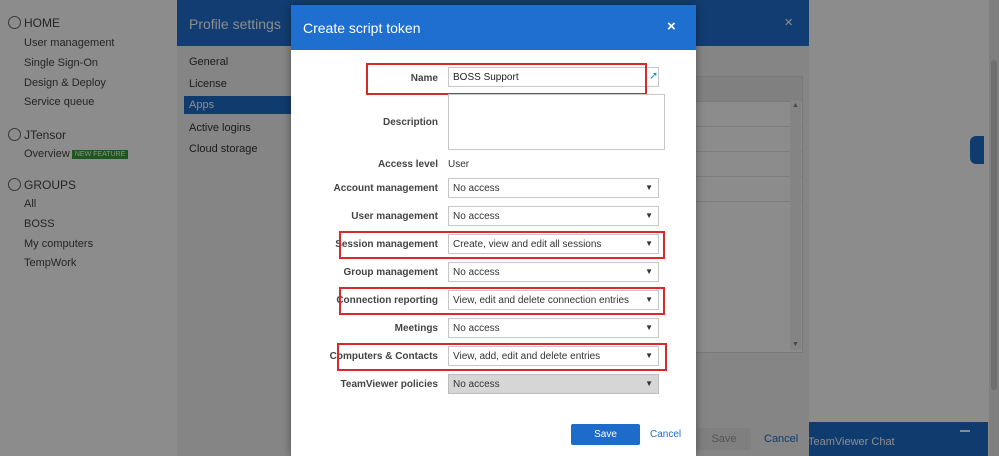 The image size is (999, 456). What do you see at coordinates (553, 384) in the screenshot?
I see `teamviewer-policies-select: No access ▼` at bounding box center [553, 384].